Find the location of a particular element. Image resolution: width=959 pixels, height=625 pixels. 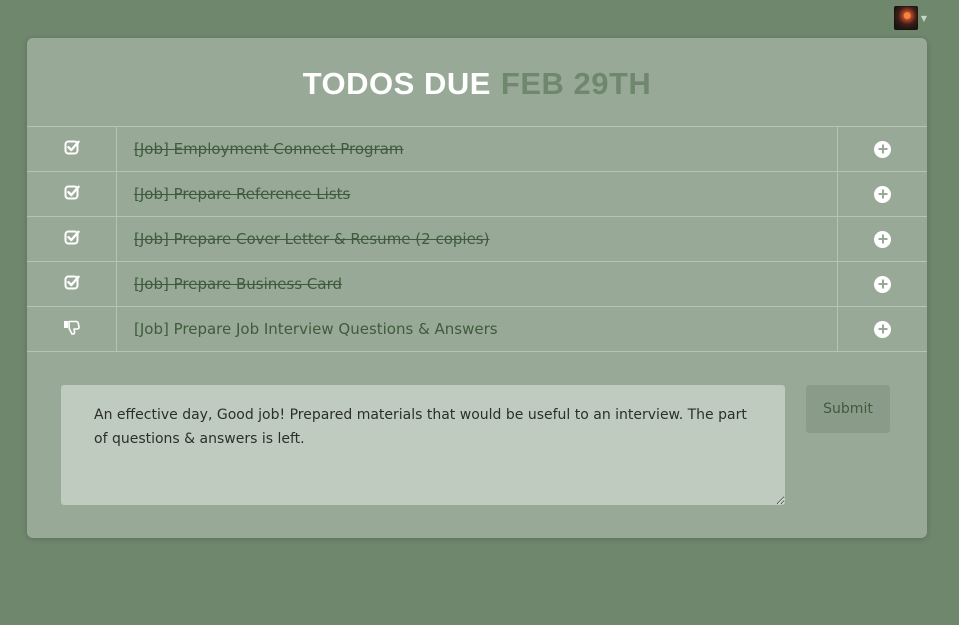

todo-not-done-toggle is located at coordinates (72, 329).